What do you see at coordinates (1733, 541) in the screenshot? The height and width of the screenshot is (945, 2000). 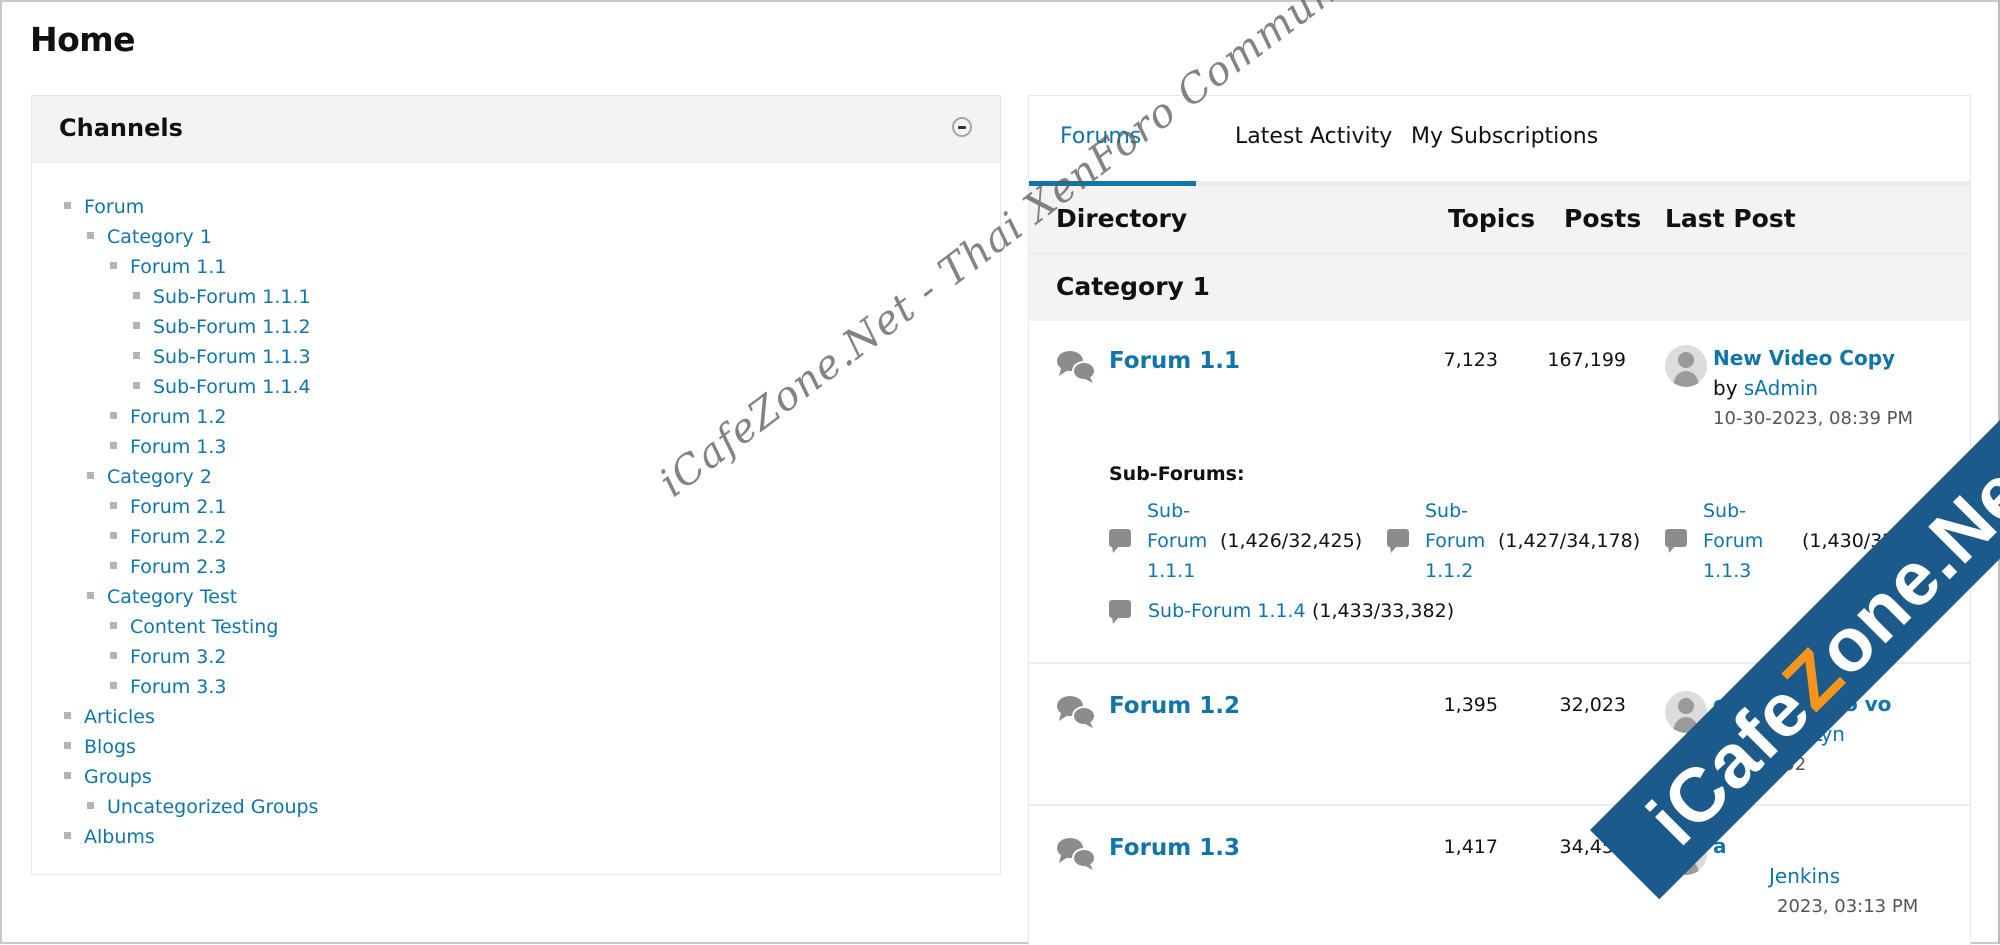 I see `sub-forum-link: Sub- Forum 1.1.3` at bounding box center [1733, 541].